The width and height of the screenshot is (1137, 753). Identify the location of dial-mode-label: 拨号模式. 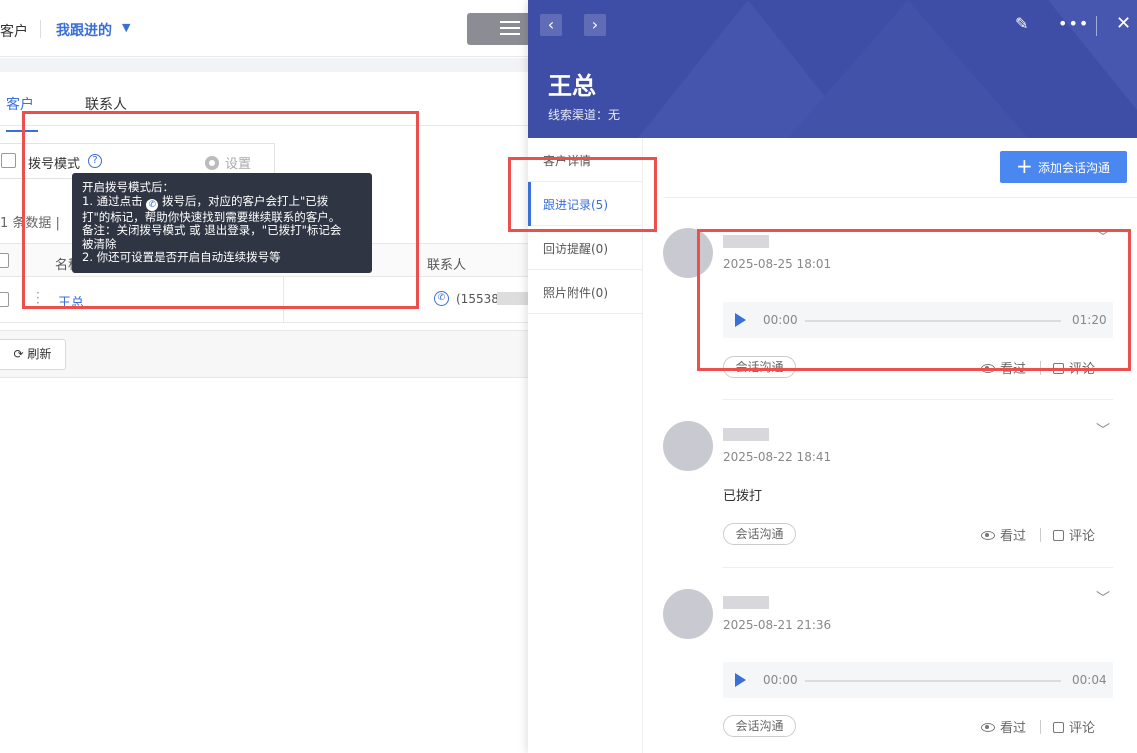
(54, 164).